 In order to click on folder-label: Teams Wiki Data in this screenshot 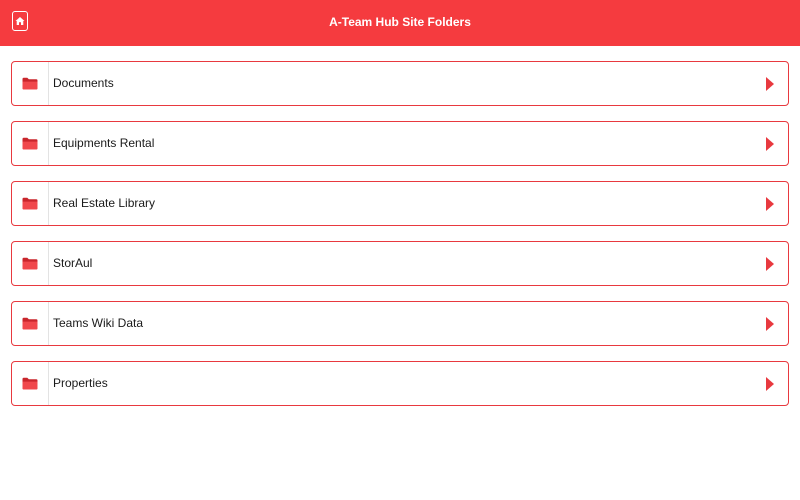, I will do `click(98, 323)`.